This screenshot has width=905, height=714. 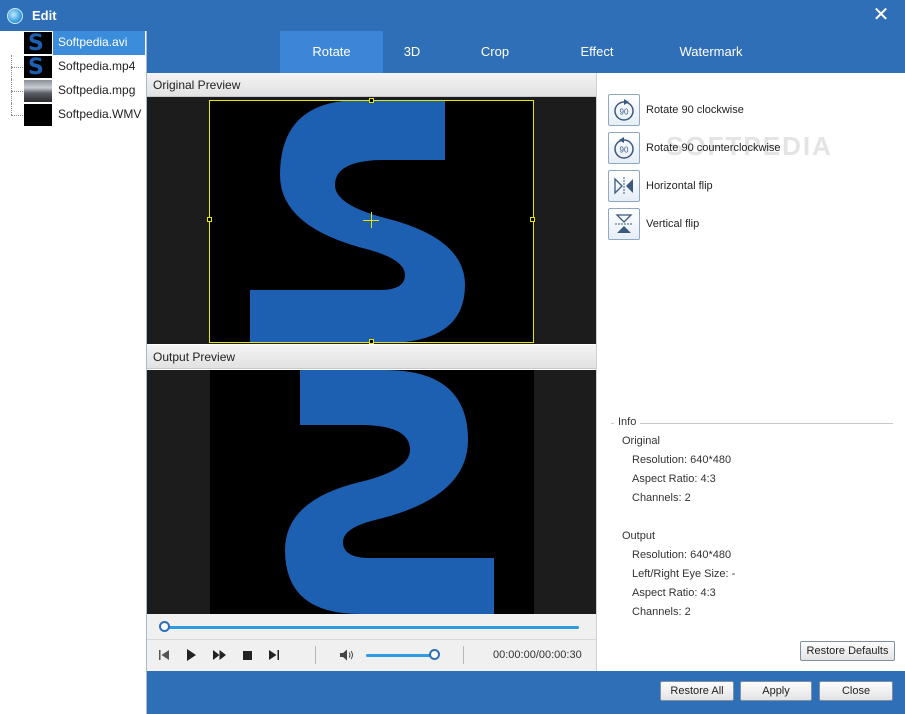 What do you see at coordinates (100, 114) in the screenshot?
I see `file-name: Softpedia.WMV` at bounding box center [100, 114].